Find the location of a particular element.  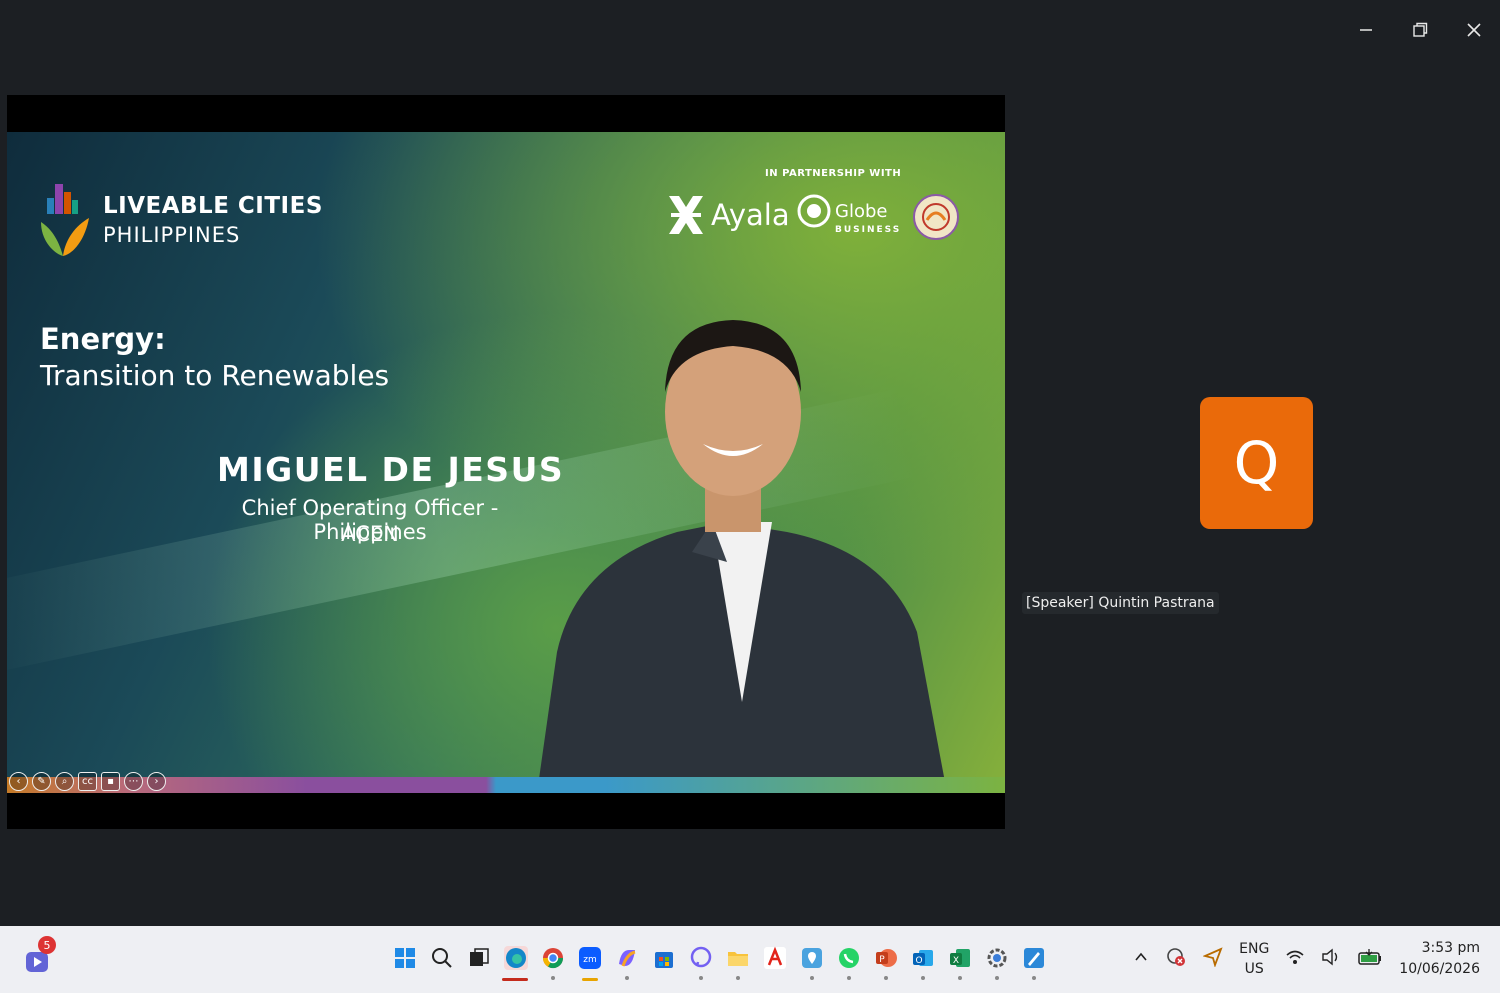

ayala-wordmark: Ayala is located at coordinates (750, 215).